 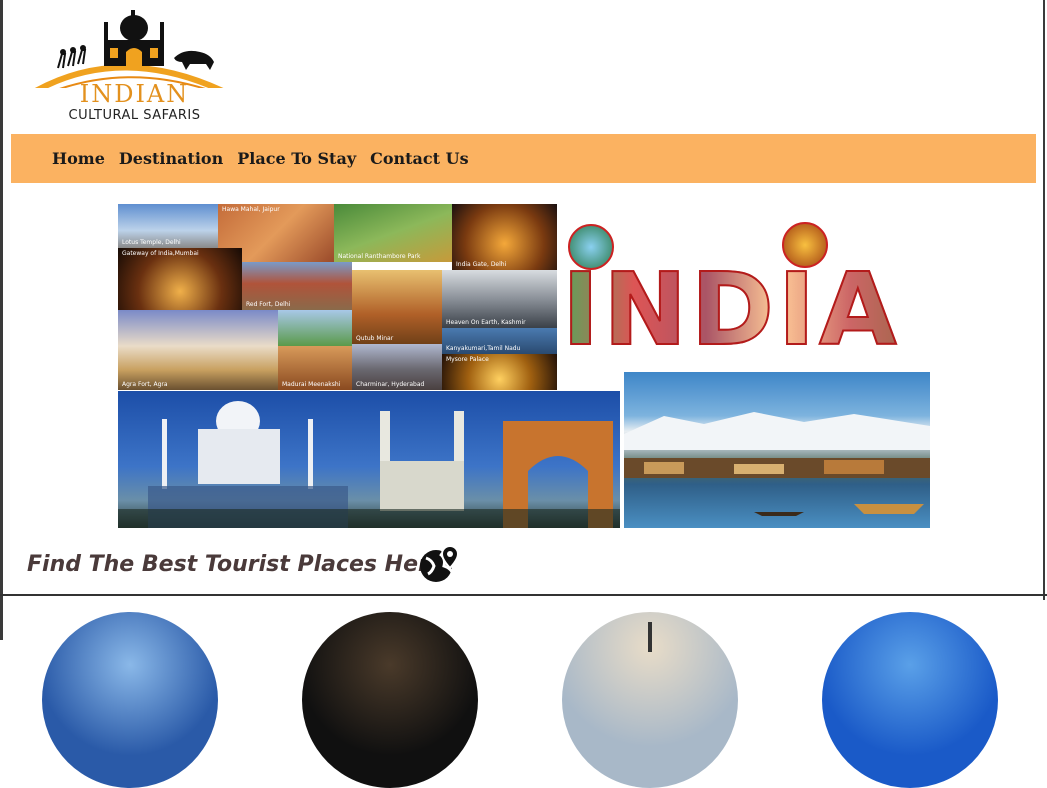 I want to click on collage-red-fort: Red Fort, Delhi, so click(x=297, y=286).